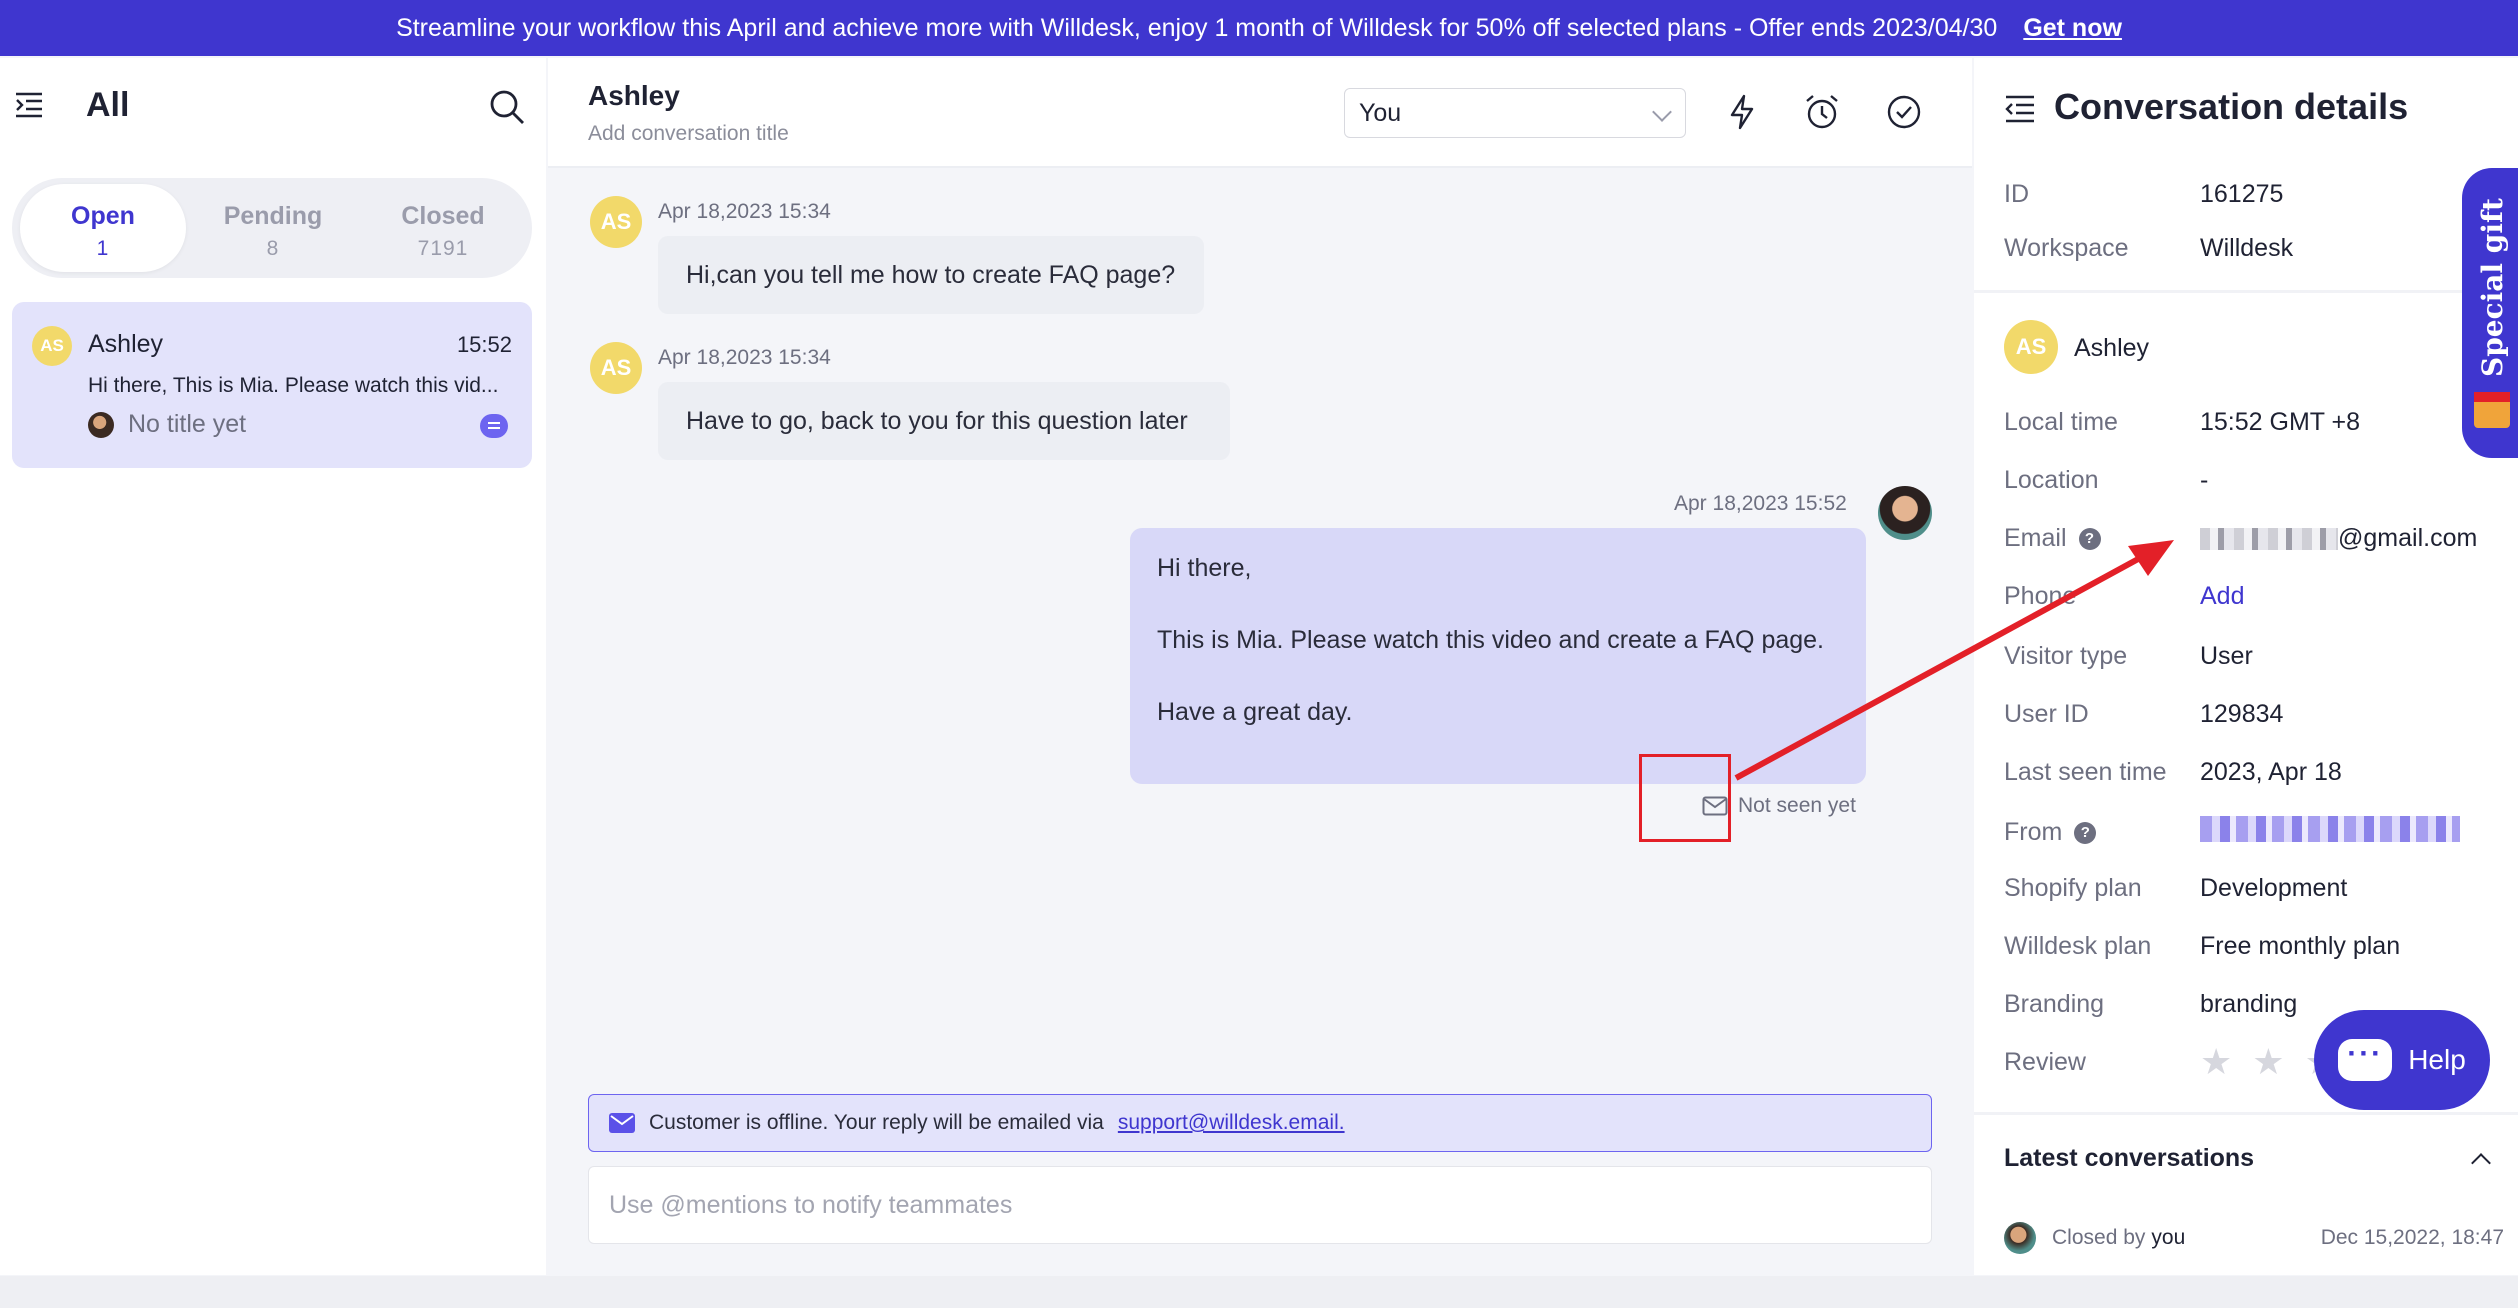 The width and height of the screenshot is (2518, 1308). I want to click on detail-label: From?, so click(2102, 832).